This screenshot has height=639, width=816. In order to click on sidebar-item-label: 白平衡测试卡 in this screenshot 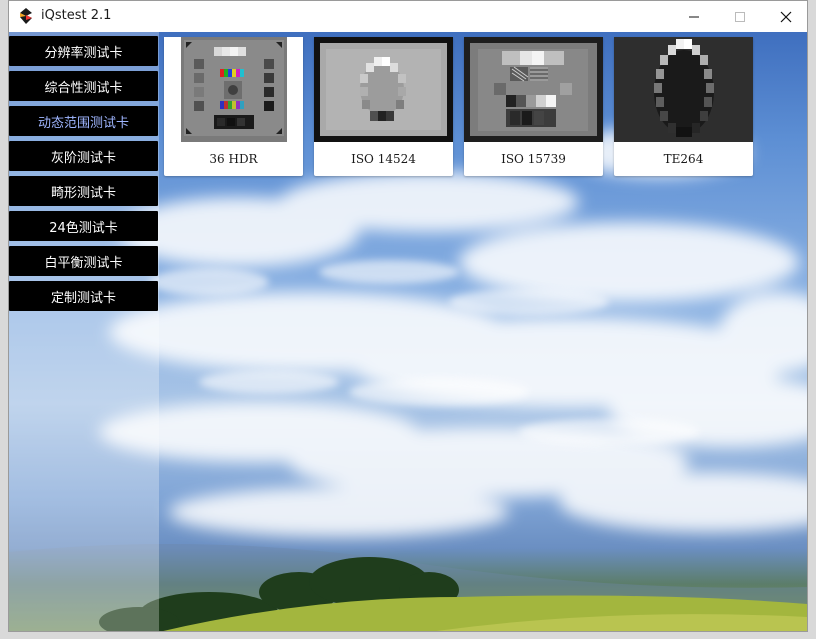, I will do `click(83, 263)`.